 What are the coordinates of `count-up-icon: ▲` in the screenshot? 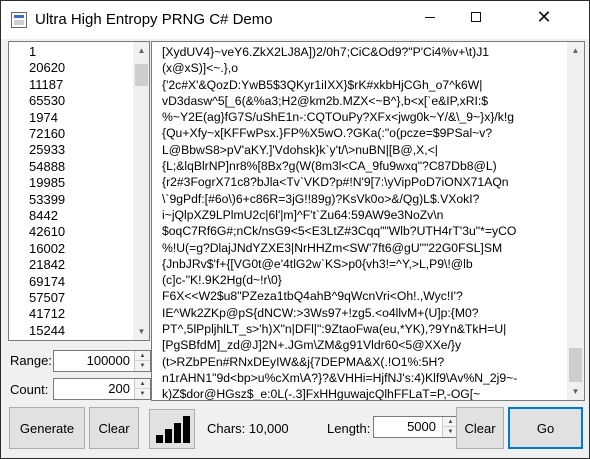 It's located at (142, 384).